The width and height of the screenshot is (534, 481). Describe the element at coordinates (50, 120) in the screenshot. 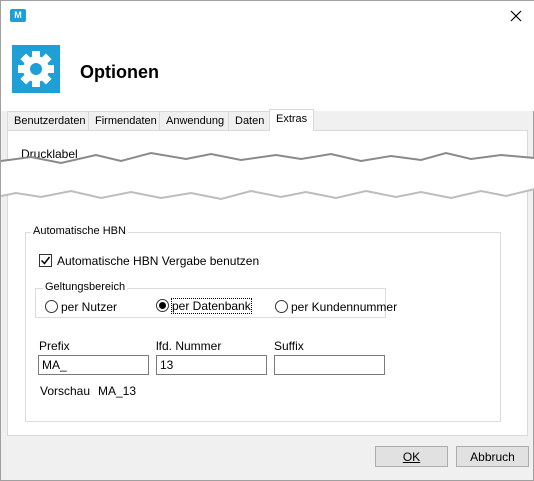

I see `tab-benutzerdaten: Benutzerdaten` at that location.